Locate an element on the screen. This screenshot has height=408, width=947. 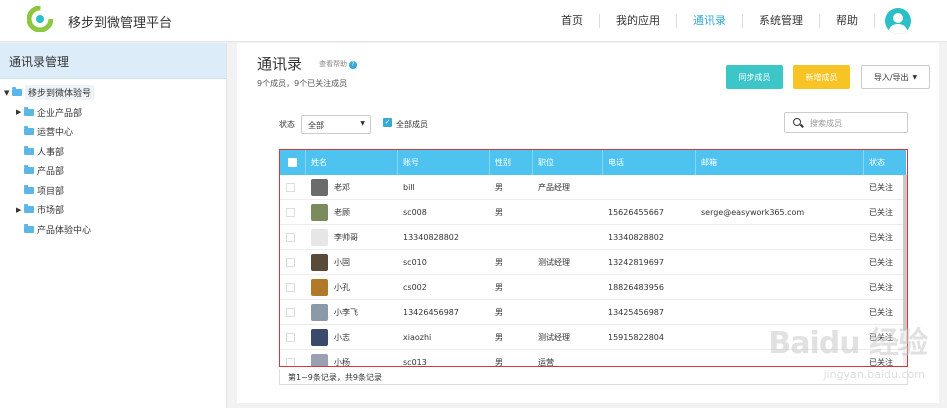
cell-email: serge@easywork365.com is located at coordinates (753, 212).